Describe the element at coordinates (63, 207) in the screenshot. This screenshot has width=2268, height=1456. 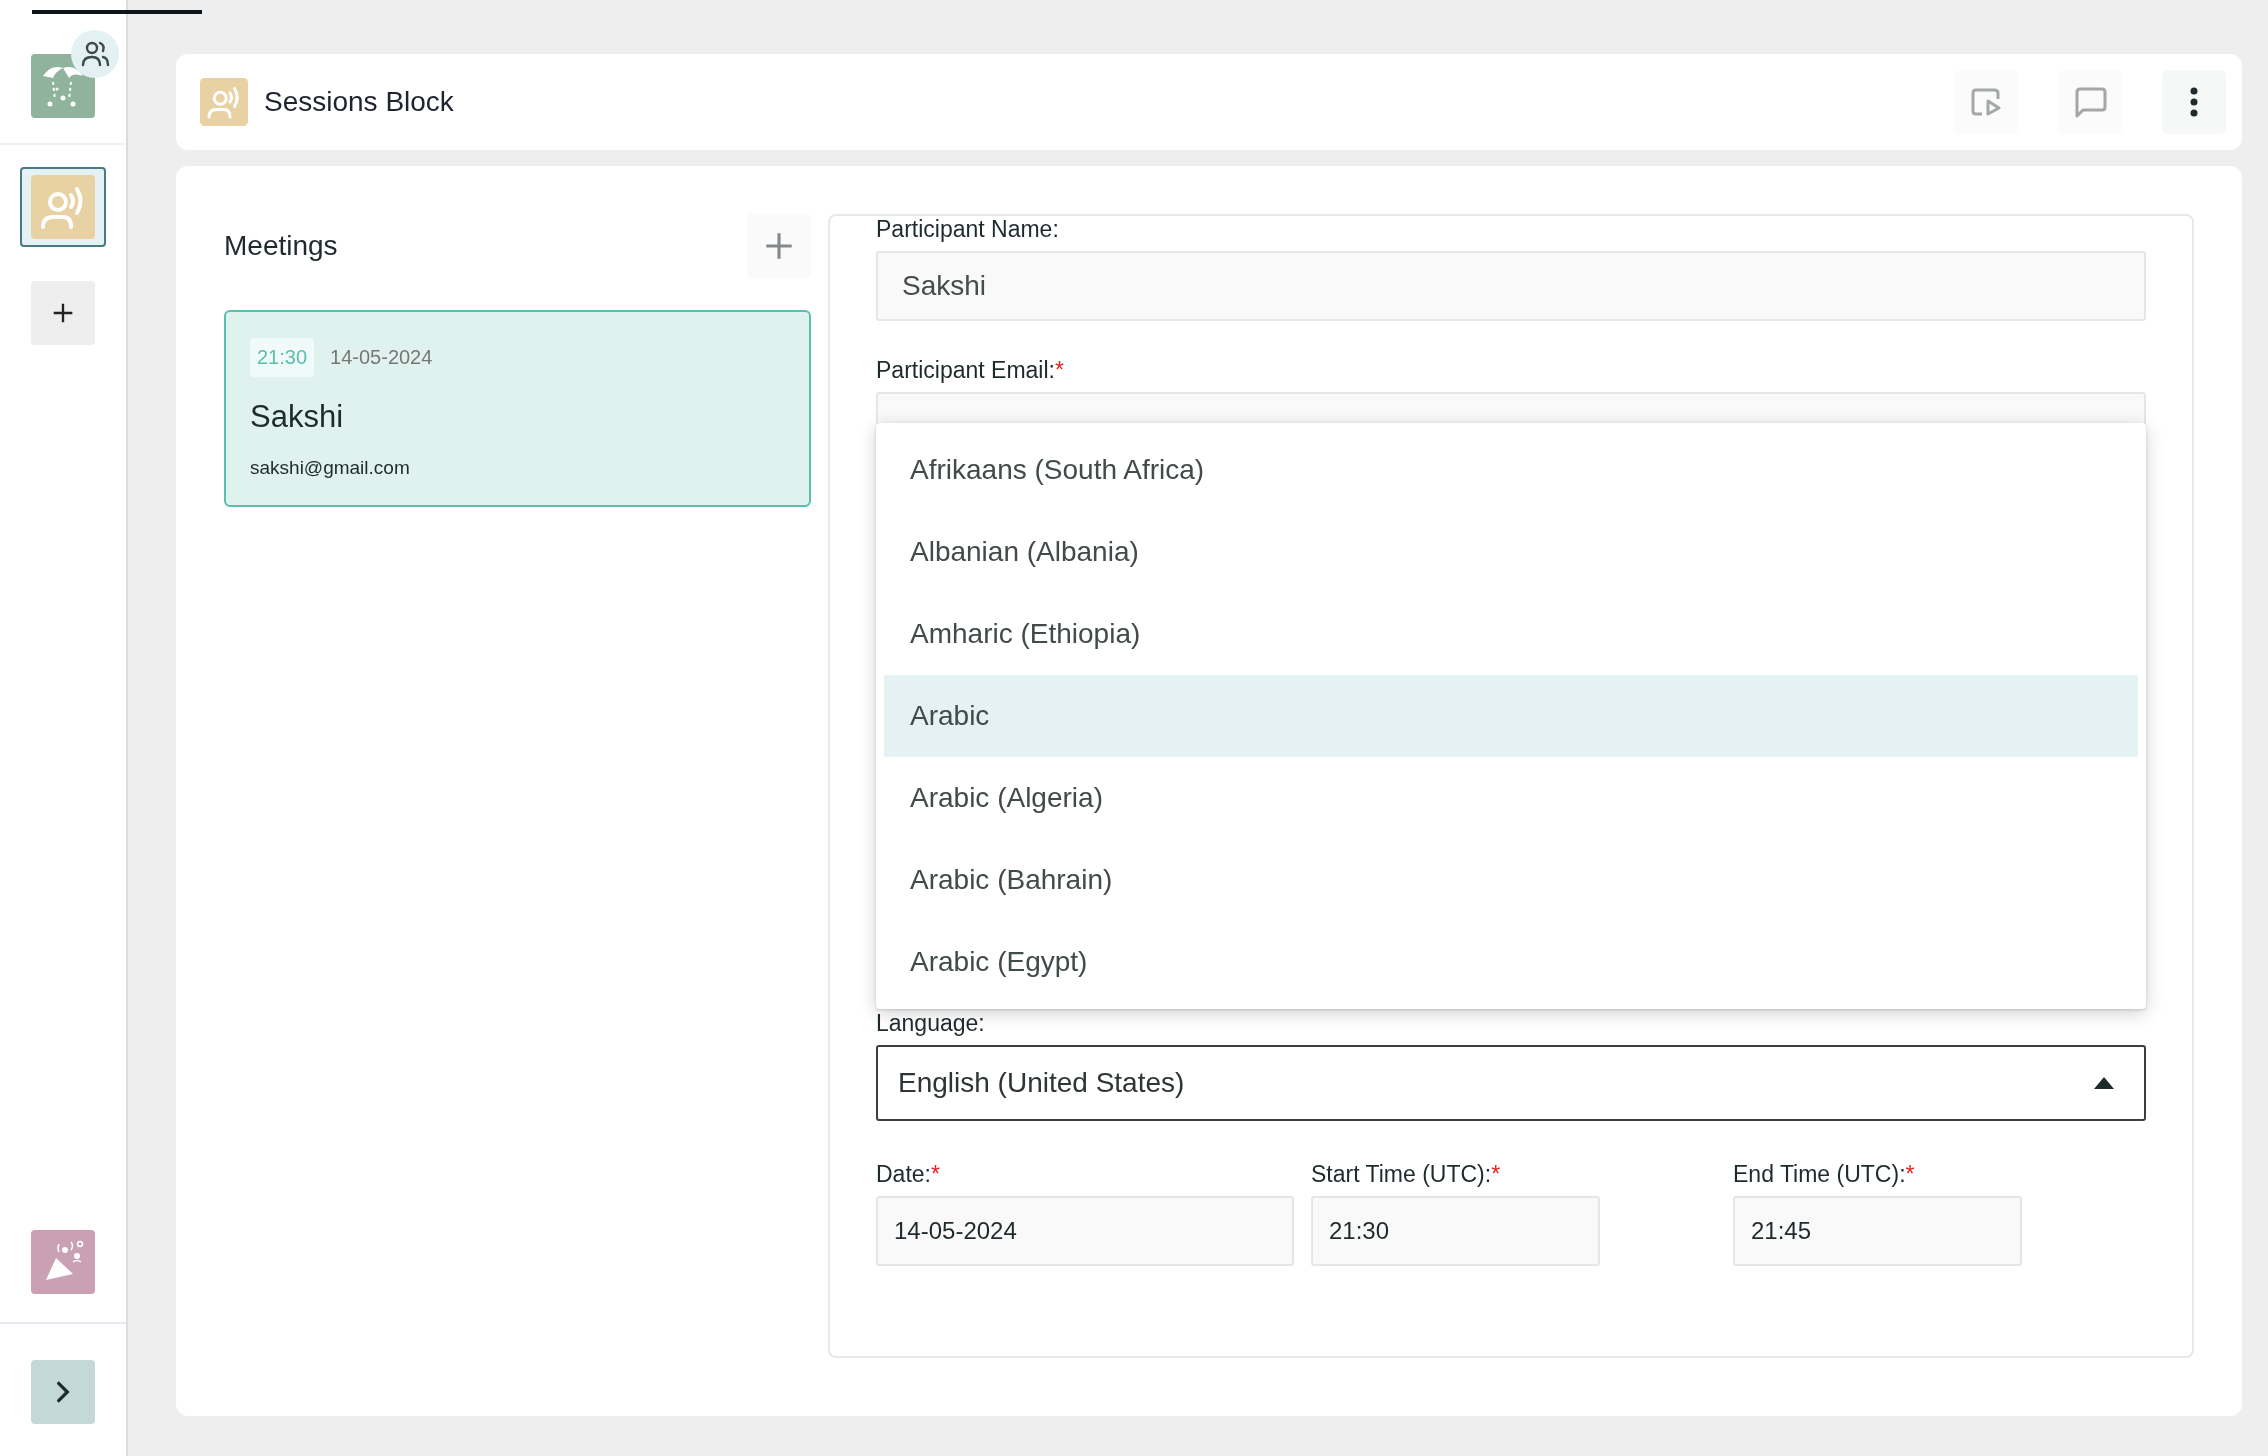
I see `selected-app-frame` at that location.